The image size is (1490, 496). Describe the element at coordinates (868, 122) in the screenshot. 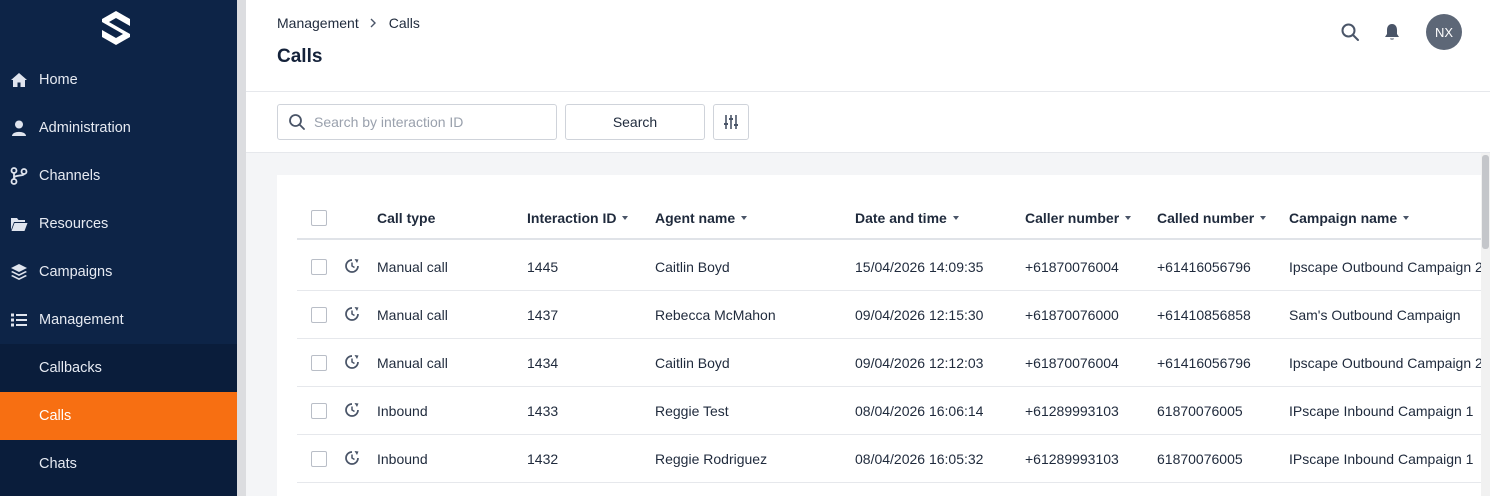

I see `toolbar: Search` at that location.